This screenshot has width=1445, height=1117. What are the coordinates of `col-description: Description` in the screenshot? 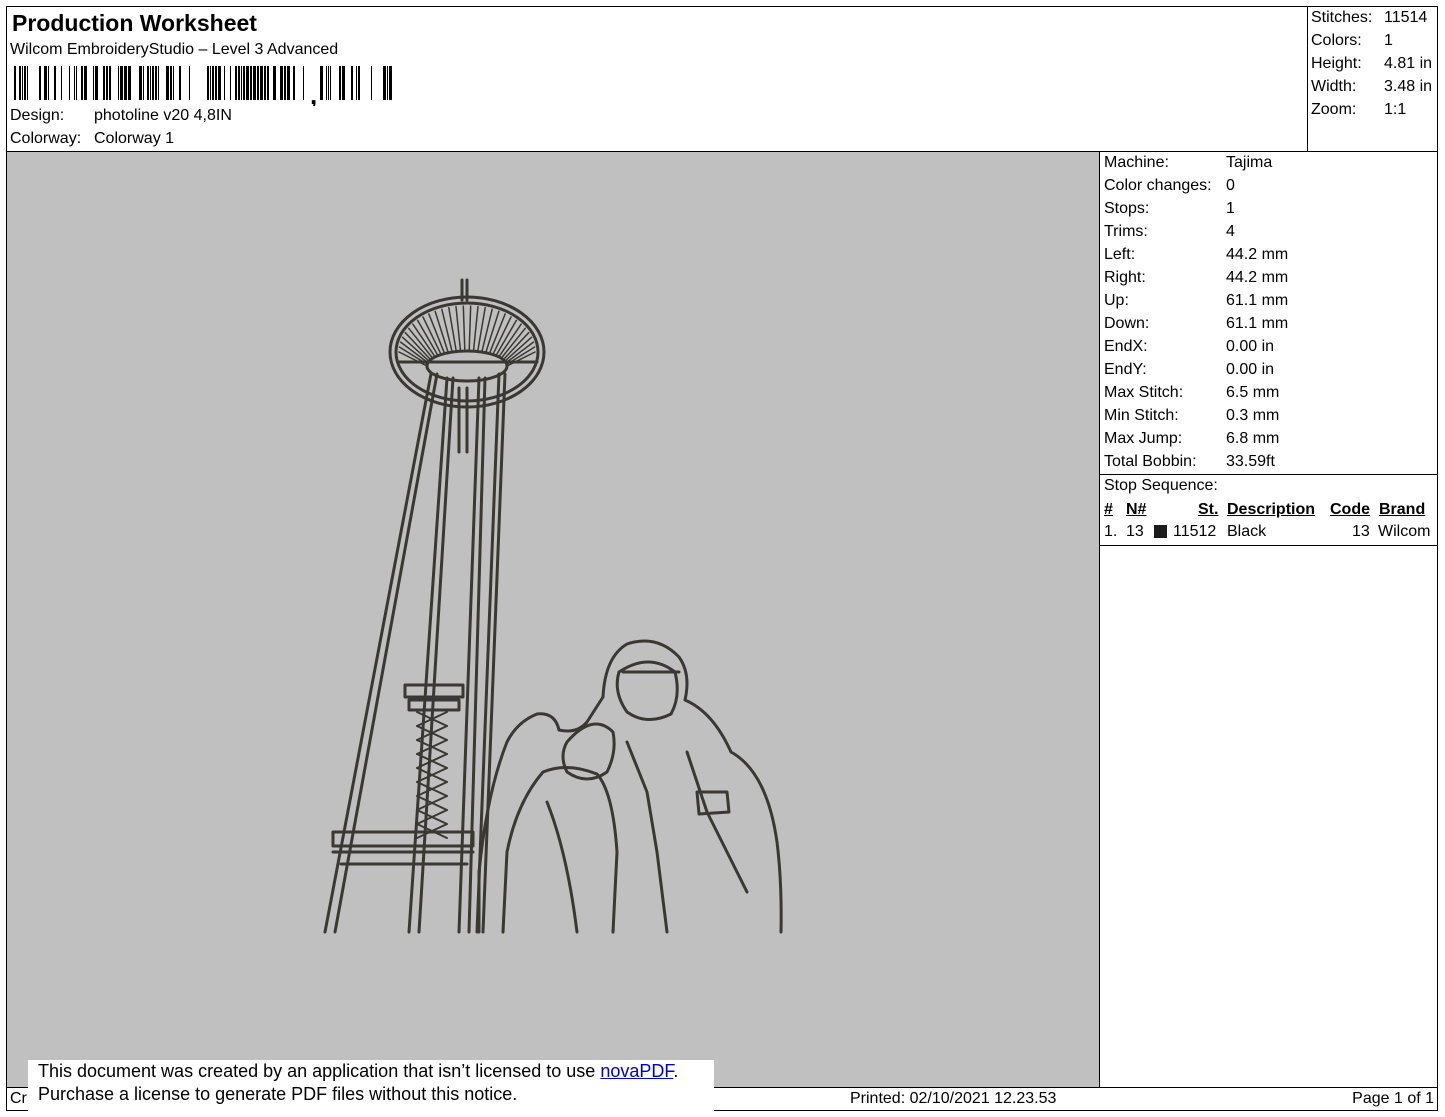 It's located at (1271, 509).